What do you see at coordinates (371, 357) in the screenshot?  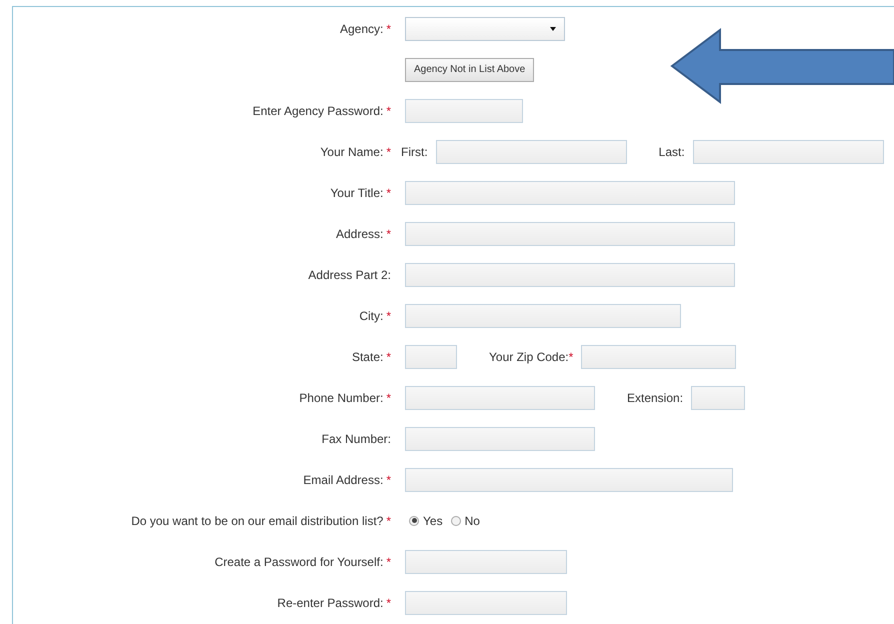 I see `field-label: State: *` at bounding box center [371, 357].